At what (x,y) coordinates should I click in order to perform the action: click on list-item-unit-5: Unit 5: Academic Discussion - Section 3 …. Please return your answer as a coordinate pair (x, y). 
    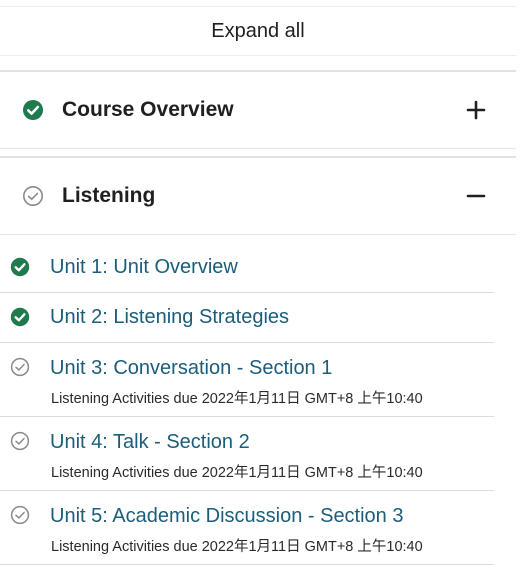
    Looking at the image, I should click on (247, 528).